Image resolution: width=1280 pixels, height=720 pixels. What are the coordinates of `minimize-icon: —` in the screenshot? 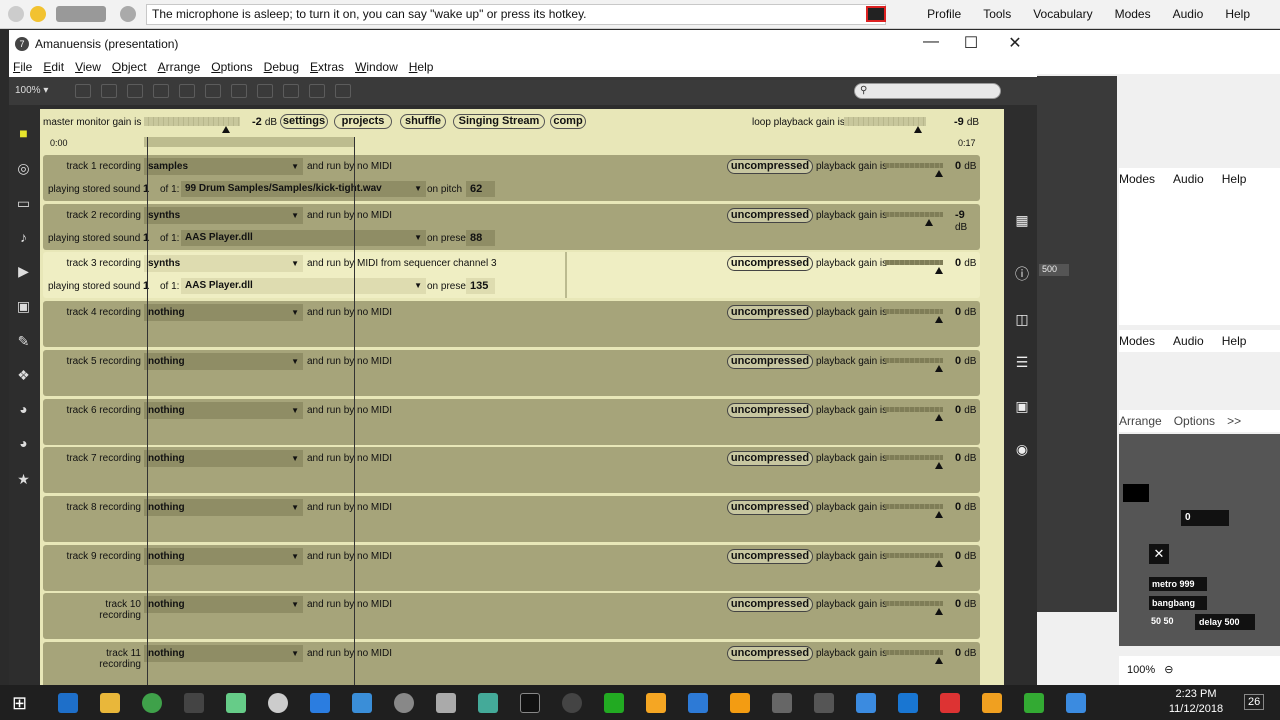 It's located at (931, 42).